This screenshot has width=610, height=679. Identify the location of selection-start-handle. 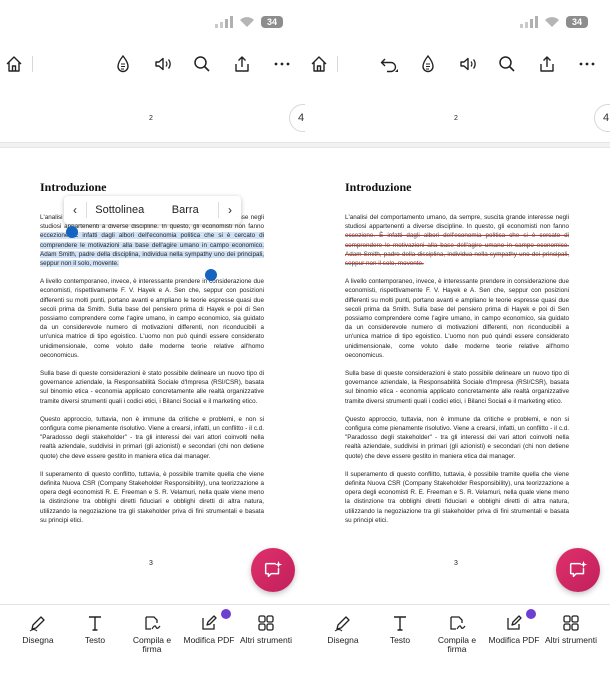
(72, 232).